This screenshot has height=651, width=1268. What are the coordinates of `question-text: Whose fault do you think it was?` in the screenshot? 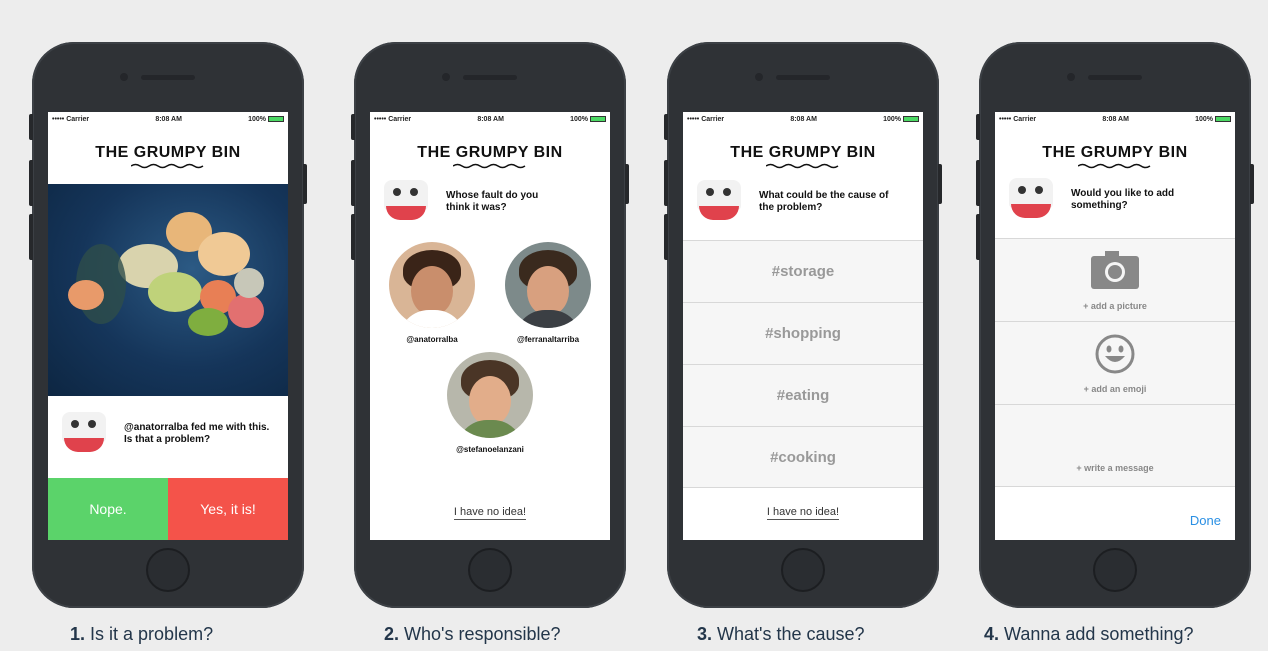 It's located at (492, 201).